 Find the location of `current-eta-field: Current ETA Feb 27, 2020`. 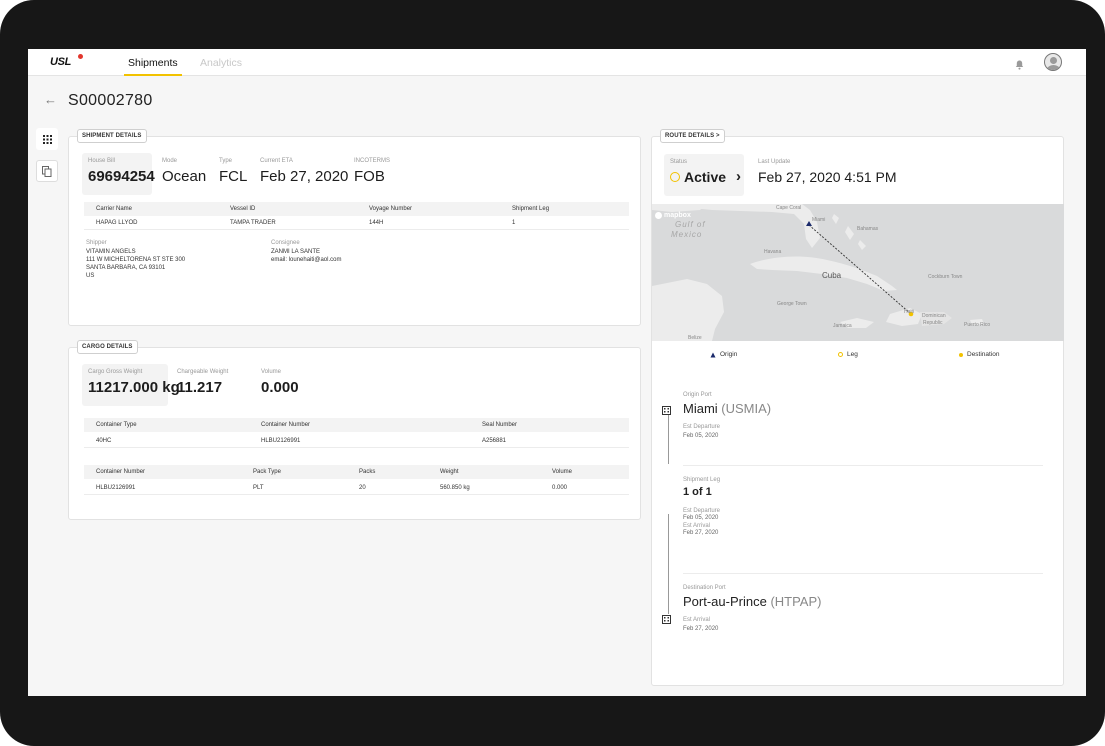

current-eta-field: Current ETA Feb 27, 2020 is located at coordinates (304, 171).